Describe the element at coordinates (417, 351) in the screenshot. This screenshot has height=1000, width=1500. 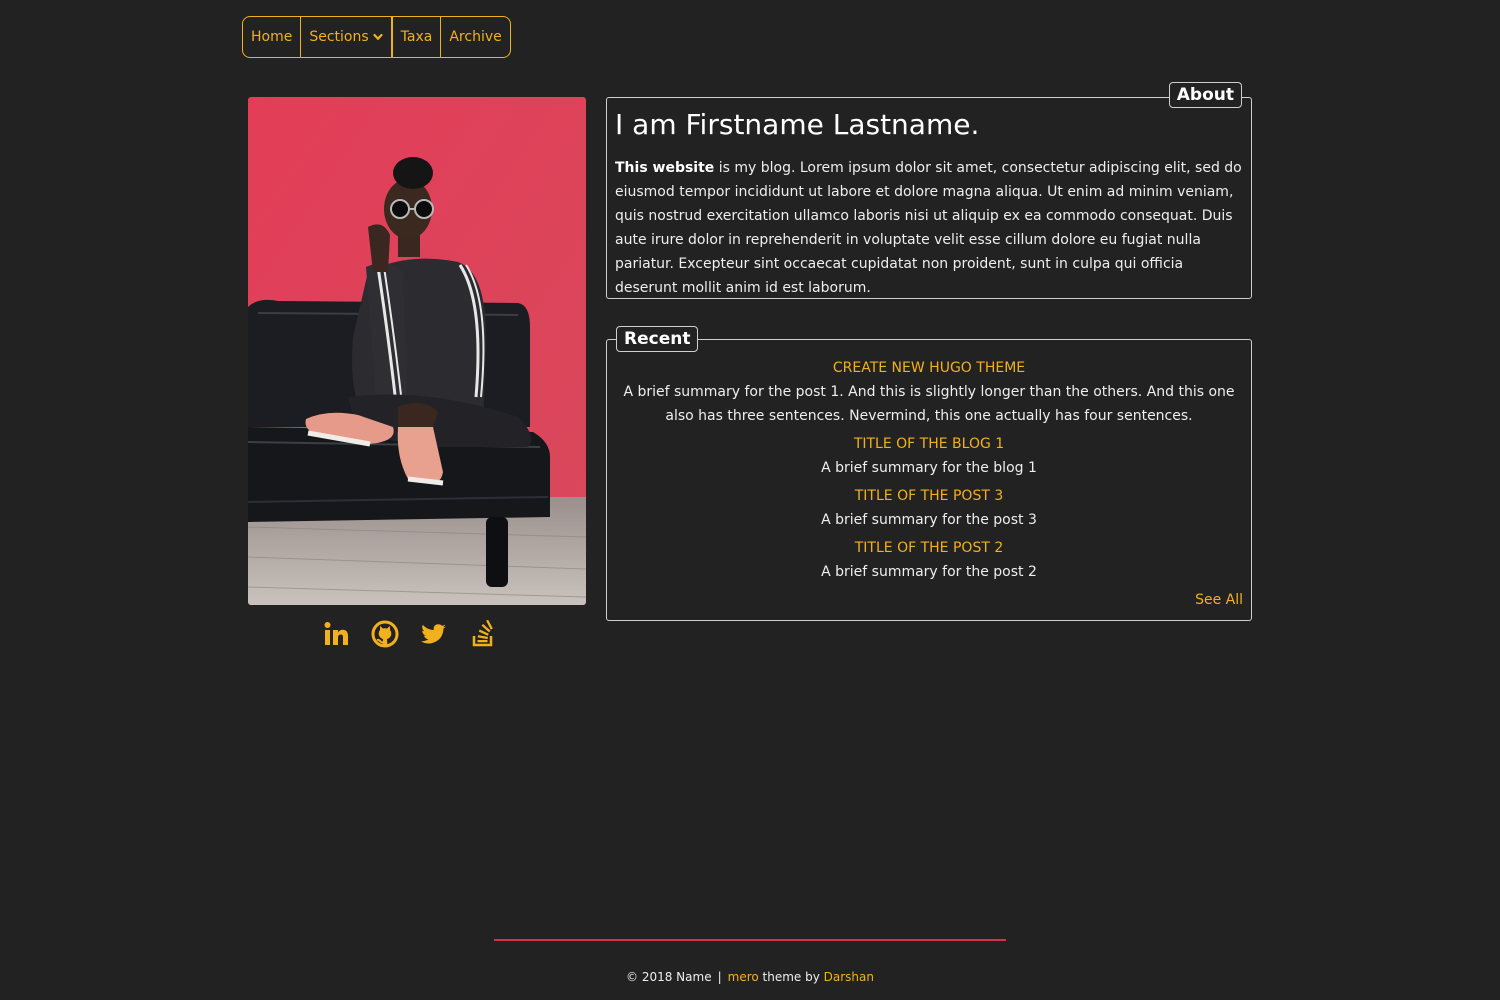
I see `profile-photo` at that location.